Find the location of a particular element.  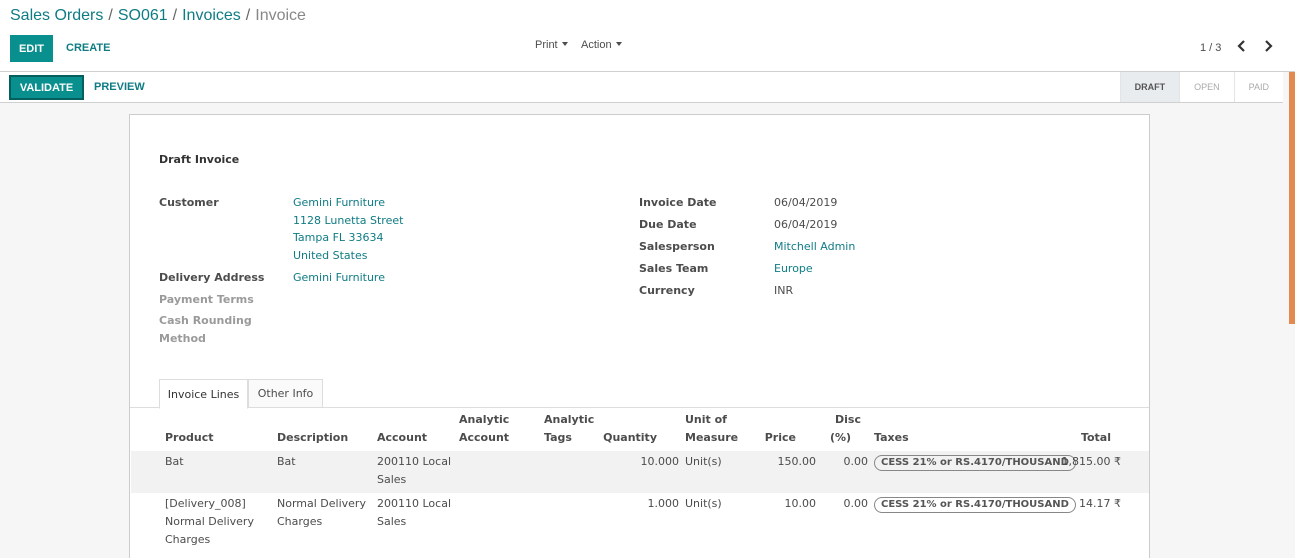

tab-other-info: Other Info is located at coordinates (285, 393).